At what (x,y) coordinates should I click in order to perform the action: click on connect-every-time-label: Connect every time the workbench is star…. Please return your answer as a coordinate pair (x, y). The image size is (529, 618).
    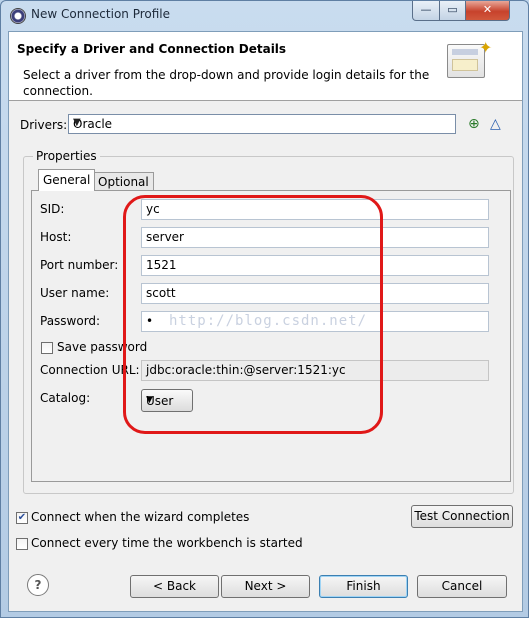
    Looking at the image, I should click on (167, 543).